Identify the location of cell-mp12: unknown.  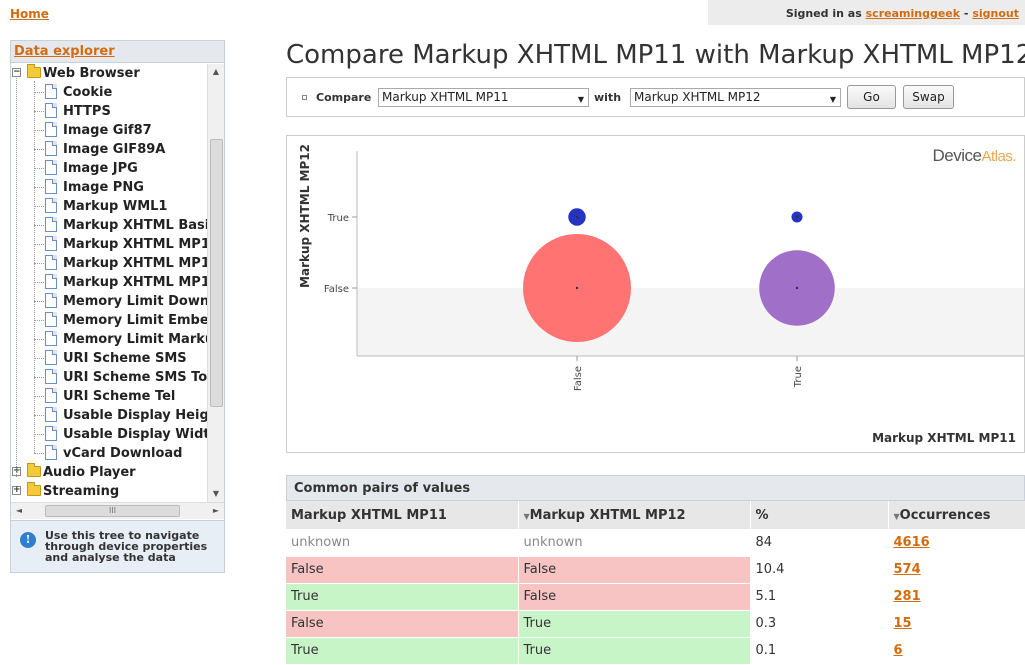
(634, 543).